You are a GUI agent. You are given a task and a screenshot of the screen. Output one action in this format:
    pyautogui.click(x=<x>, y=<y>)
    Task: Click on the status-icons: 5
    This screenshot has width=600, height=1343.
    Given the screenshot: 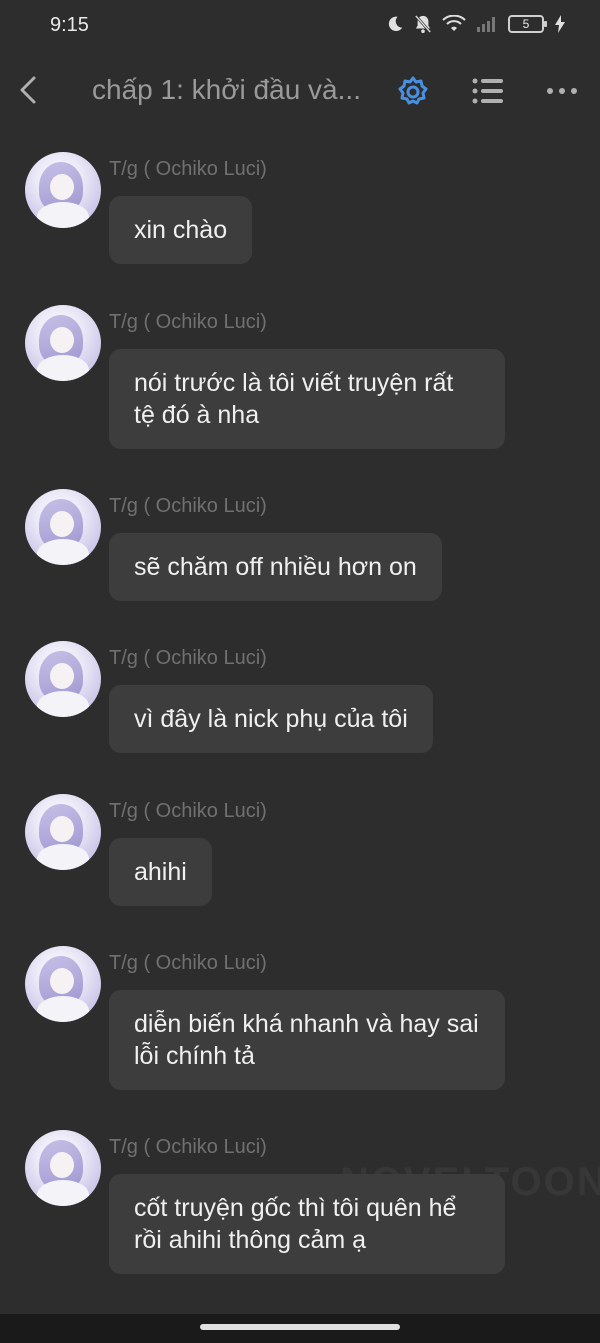 What is the action you would take?
    pyautogui.click(x=476, y=24)
    